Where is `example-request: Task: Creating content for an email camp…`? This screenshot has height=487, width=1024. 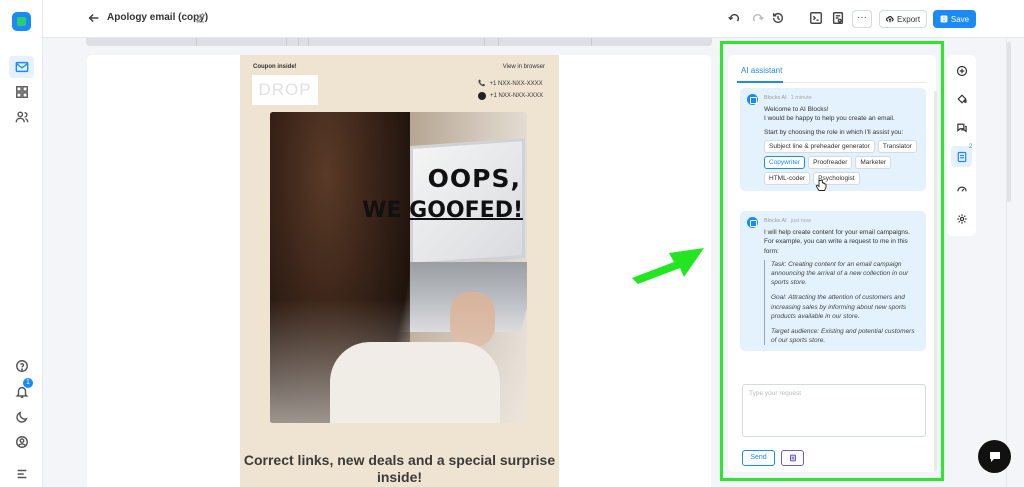 example-request: Task: Creating content for an email camp… is located at coordinates (841, 302).